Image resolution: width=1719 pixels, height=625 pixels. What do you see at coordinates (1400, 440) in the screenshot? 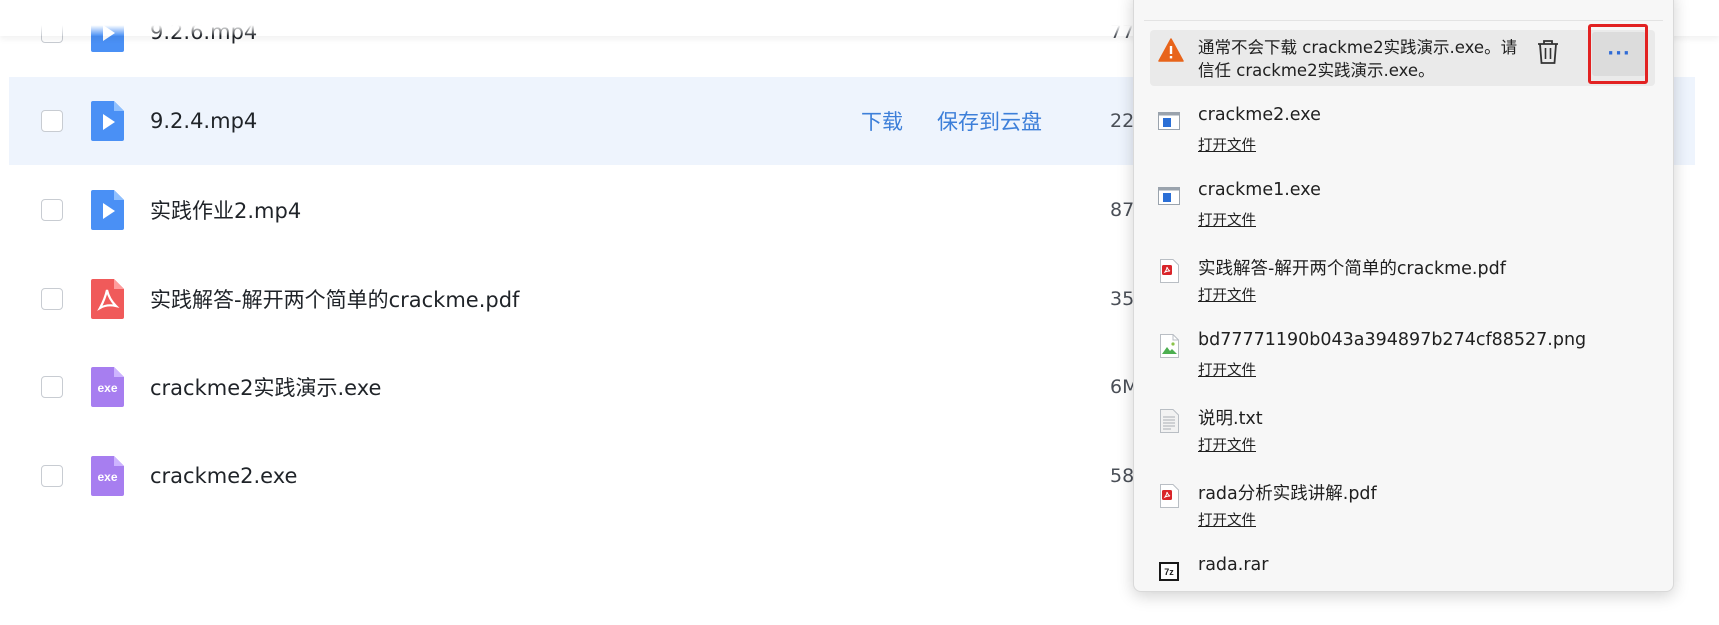
I see `download-item: 说明.txt 打开文件` at bounding box center [1400, 440].